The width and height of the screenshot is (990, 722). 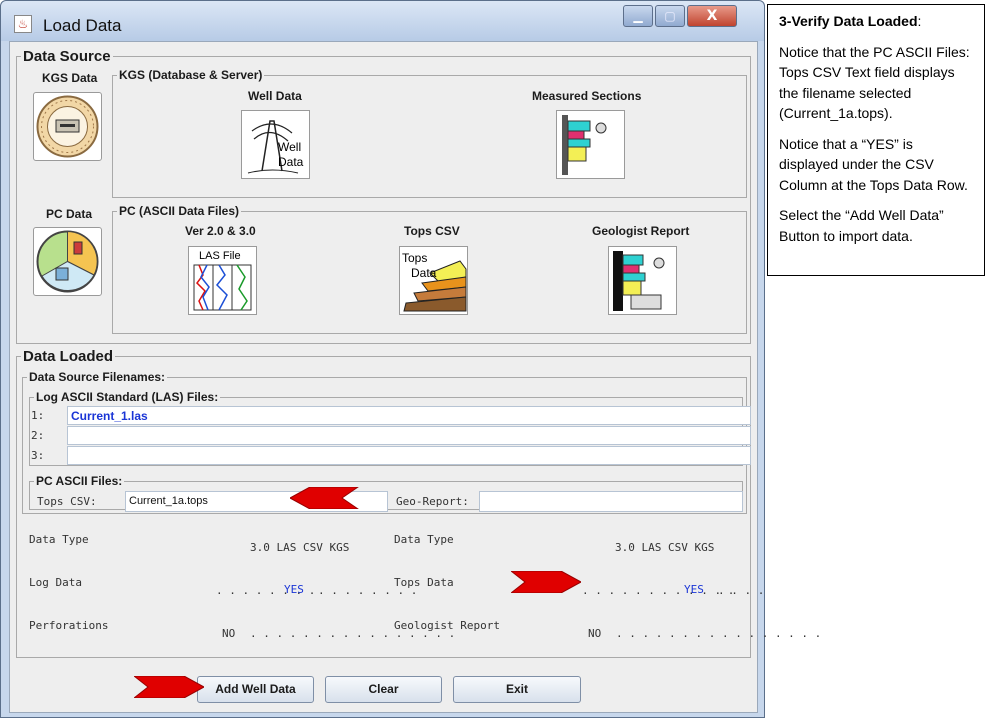 I want to click on well-data-button: Well Data, so click(x=275, y=144).